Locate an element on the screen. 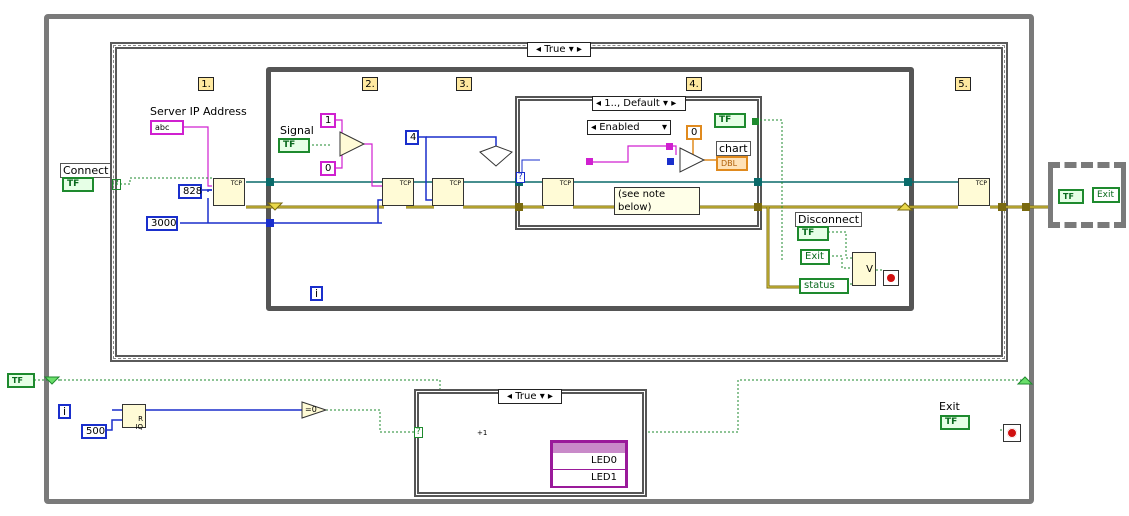  signal-boolean-control: TF is located at coordinates (294, 145).